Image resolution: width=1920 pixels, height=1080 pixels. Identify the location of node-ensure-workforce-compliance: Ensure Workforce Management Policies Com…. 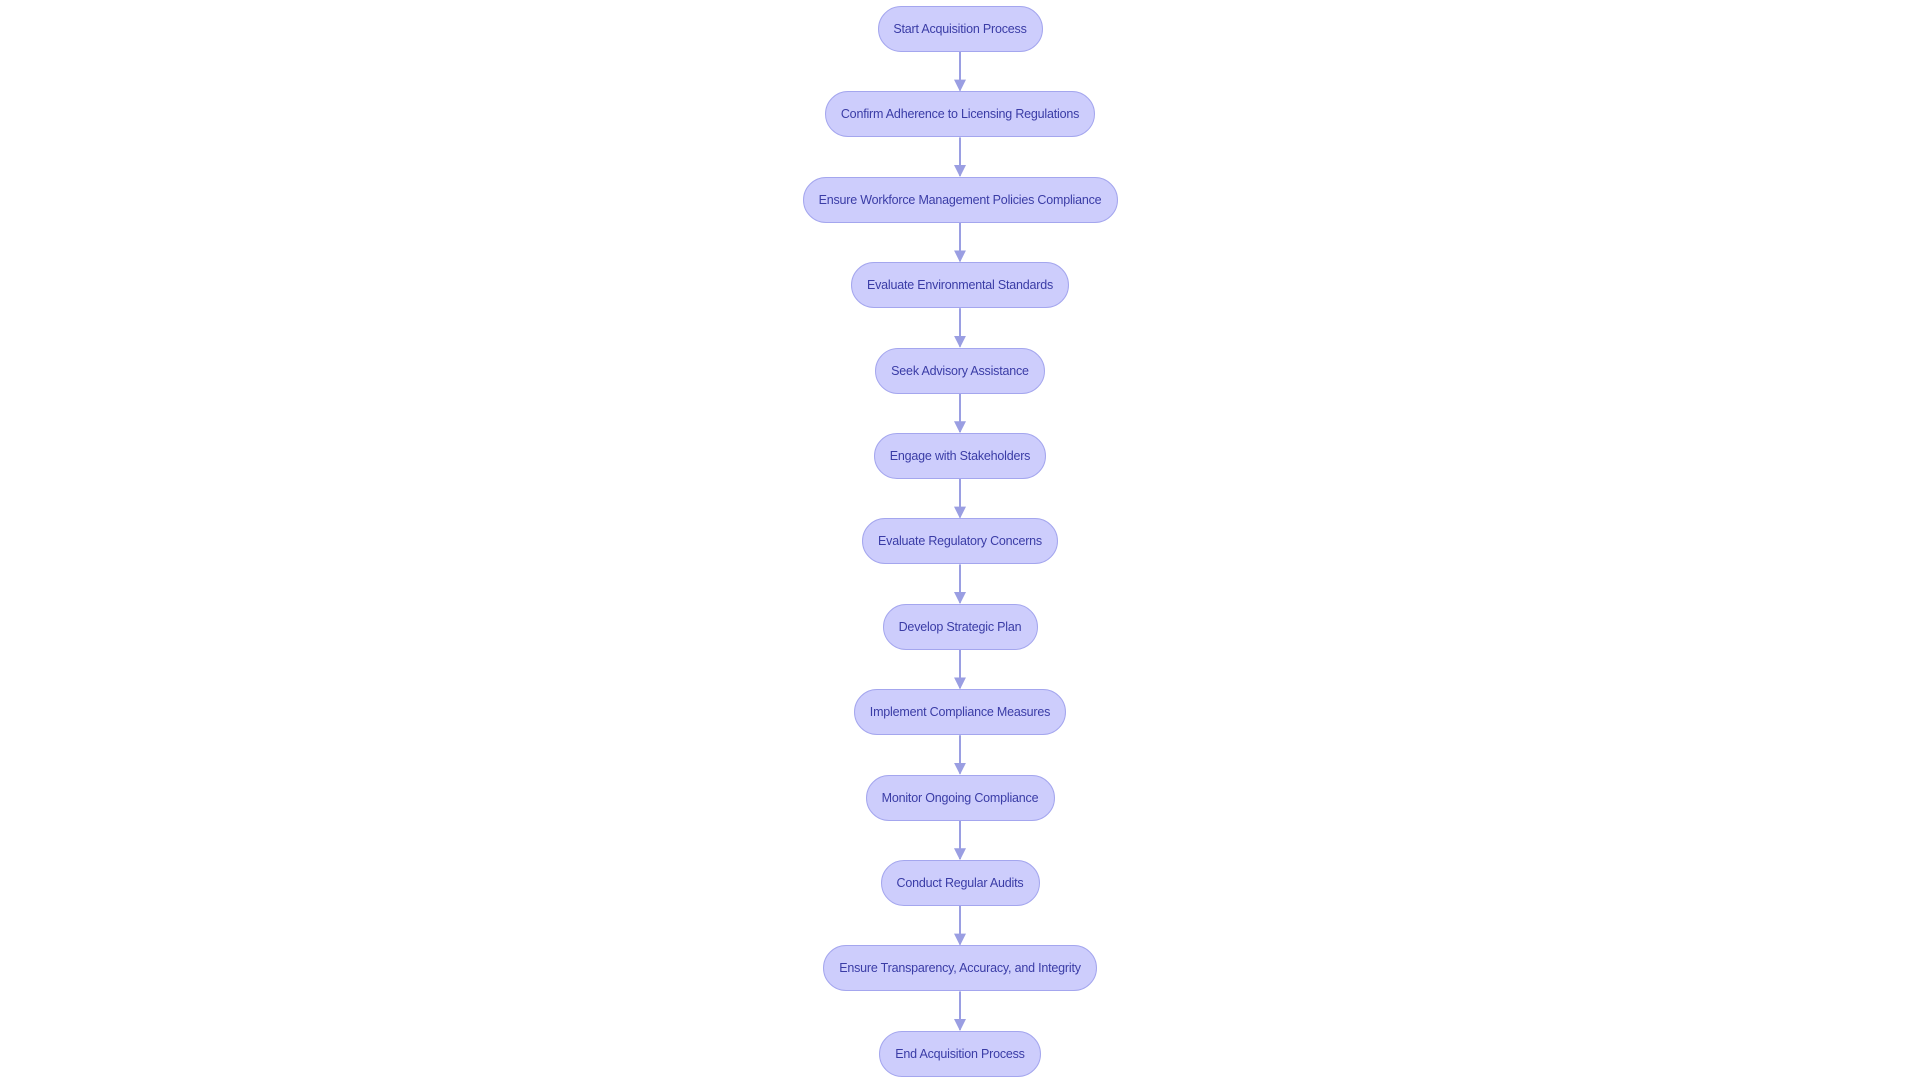
(960, 199).